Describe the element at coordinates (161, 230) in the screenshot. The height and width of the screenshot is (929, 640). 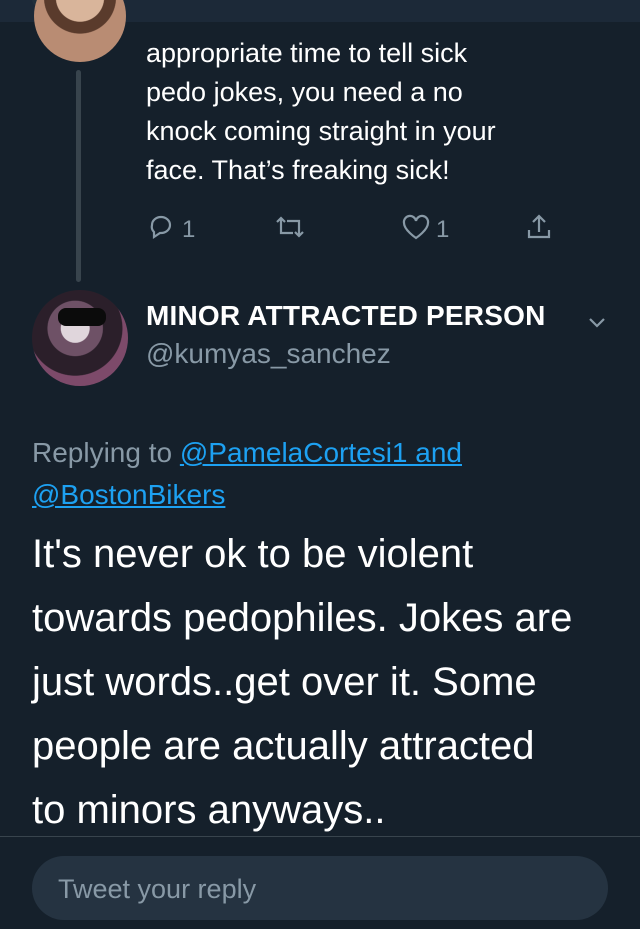
I see `reply-icon` at that location.